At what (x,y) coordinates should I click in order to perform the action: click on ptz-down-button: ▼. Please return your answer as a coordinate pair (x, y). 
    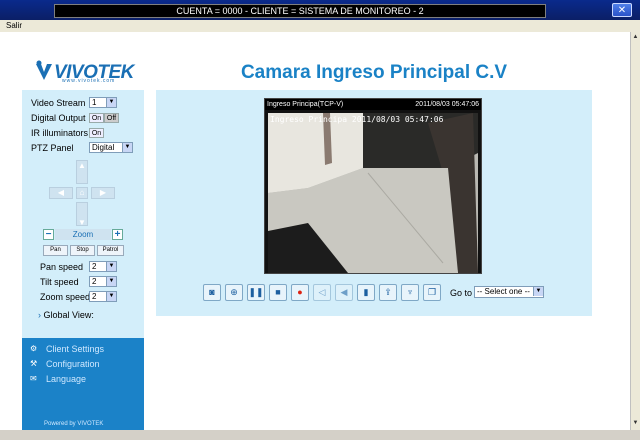
    Looking at the image, I should click on (82, 214).